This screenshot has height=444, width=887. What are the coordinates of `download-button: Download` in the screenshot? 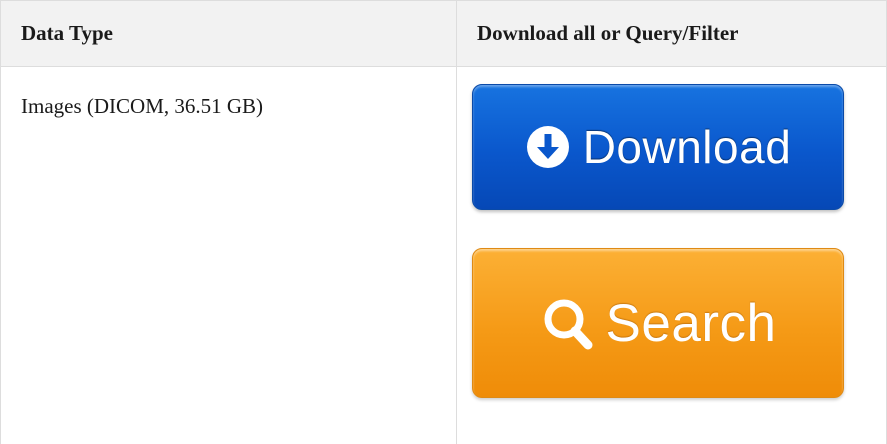 It's located at (658, 147).